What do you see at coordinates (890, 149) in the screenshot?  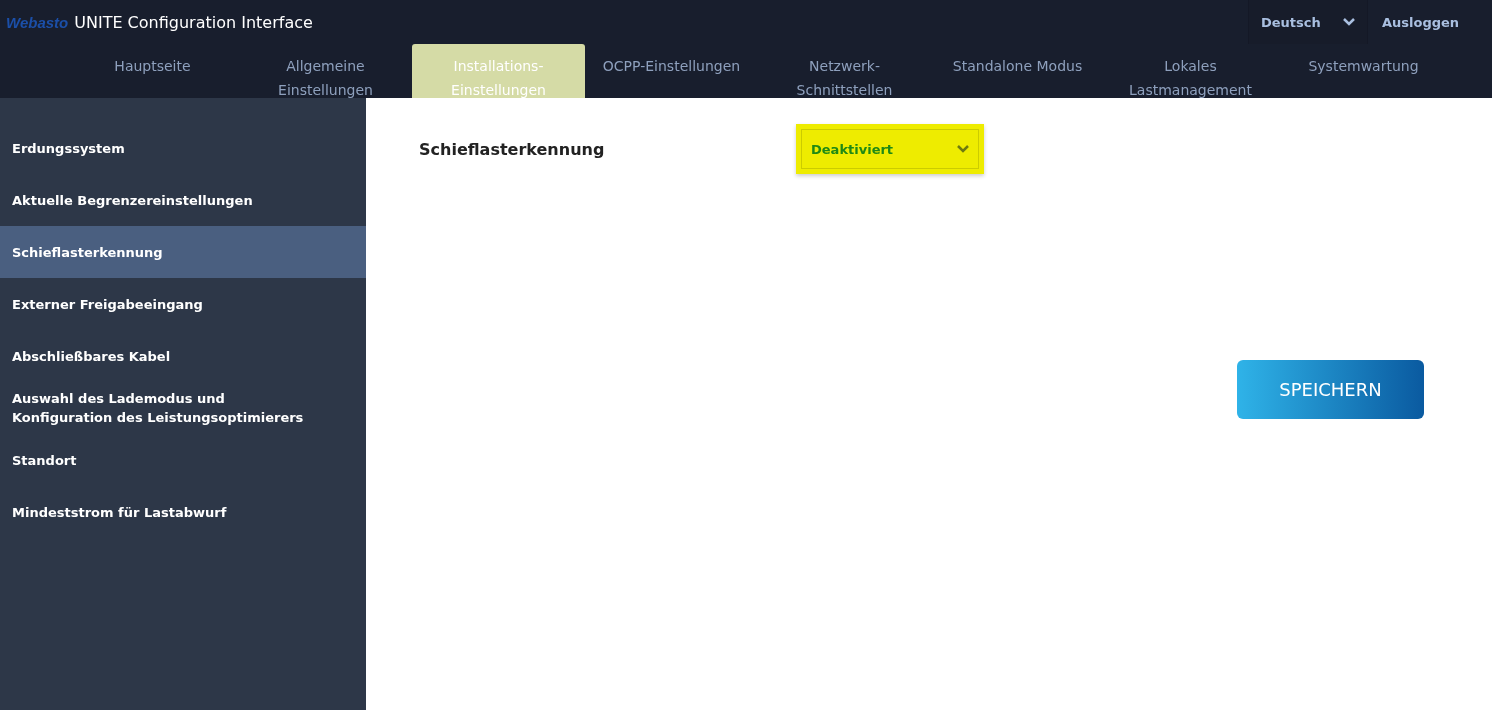 I see `setting-dropdown: Deaktiviert` at bounding box center [890, 149].